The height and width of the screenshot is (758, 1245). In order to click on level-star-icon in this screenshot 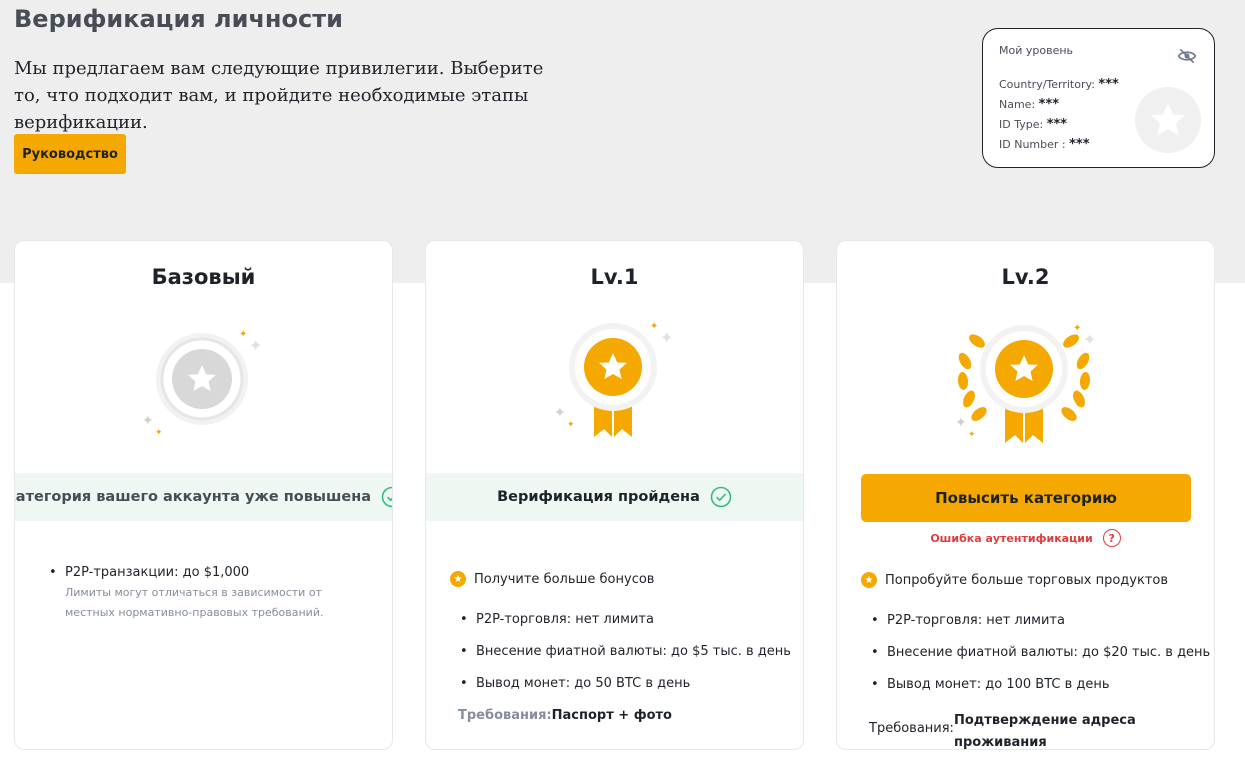, I will do `click(1168, 120)`.